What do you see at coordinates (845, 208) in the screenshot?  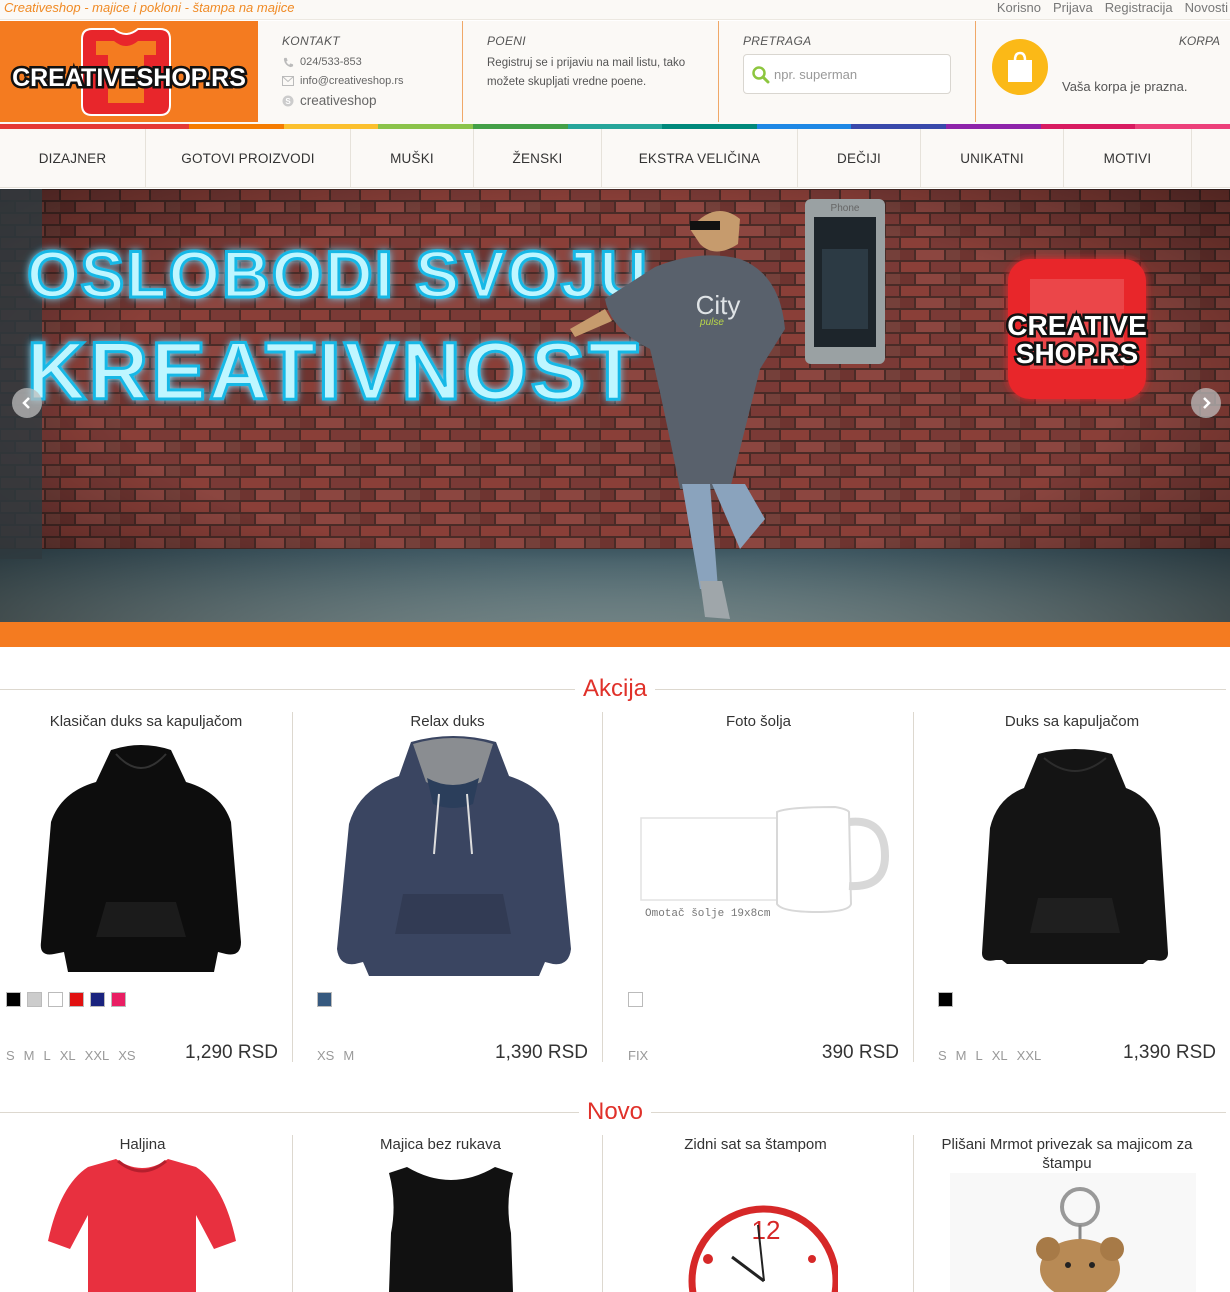 I see `svg-text: Phone` at bounding box center [845, 208].